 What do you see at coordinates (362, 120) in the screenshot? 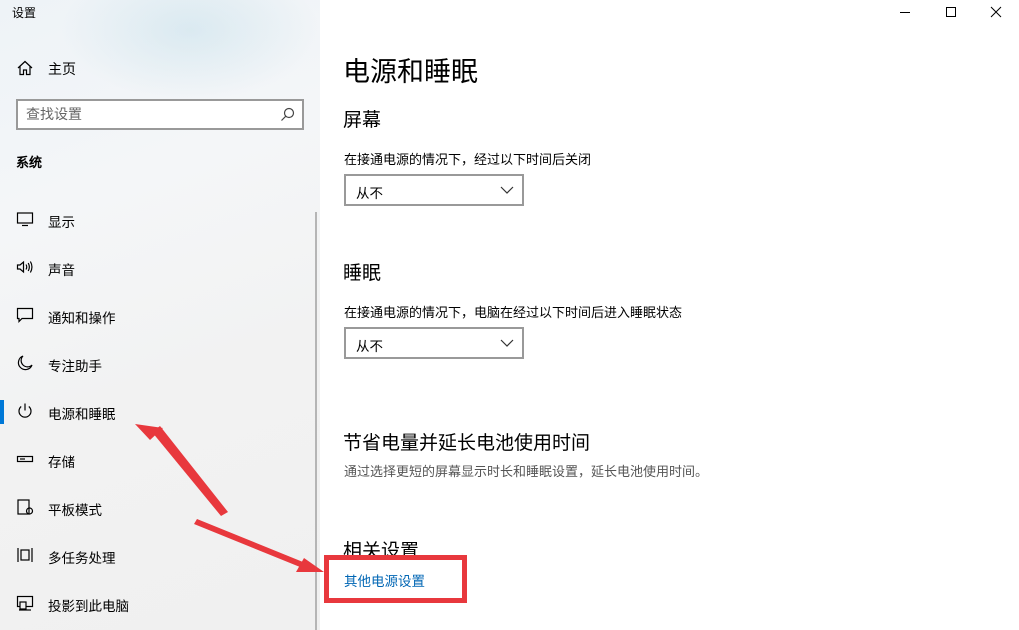
I see `screen-heading: 屏幕` at bounding box center [362, 120].